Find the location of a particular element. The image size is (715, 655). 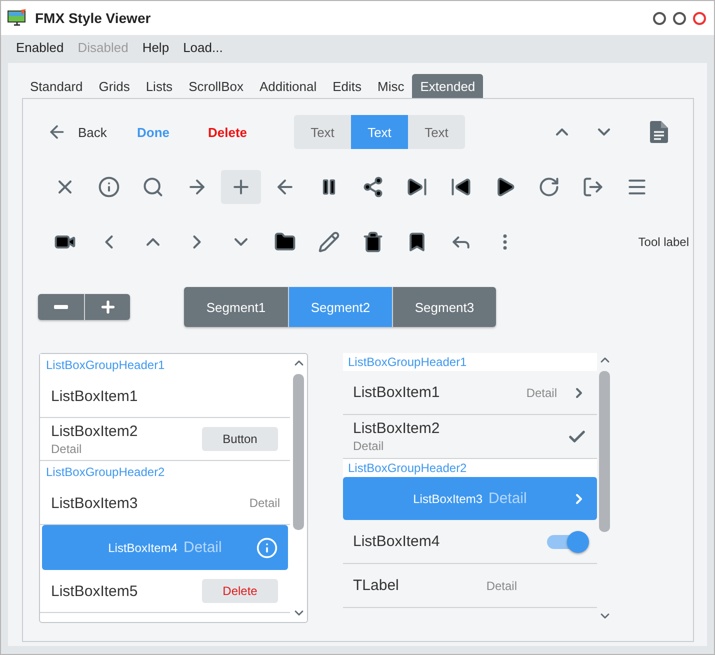

selected-list-item: ListBoxItem4 Detail is located at coordinates (165, 547).